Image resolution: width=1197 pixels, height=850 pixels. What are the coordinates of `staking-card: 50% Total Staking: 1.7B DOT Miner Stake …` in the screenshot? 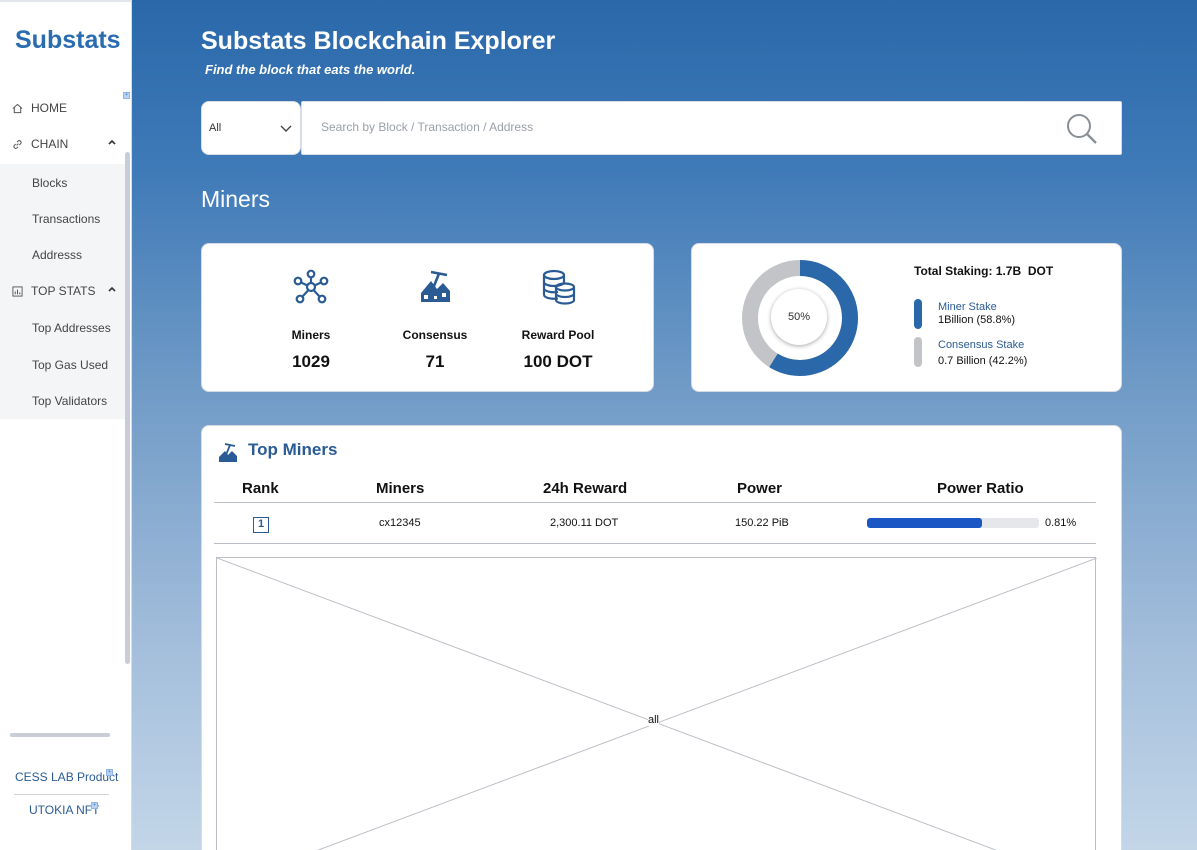 It's located at (906, 317).